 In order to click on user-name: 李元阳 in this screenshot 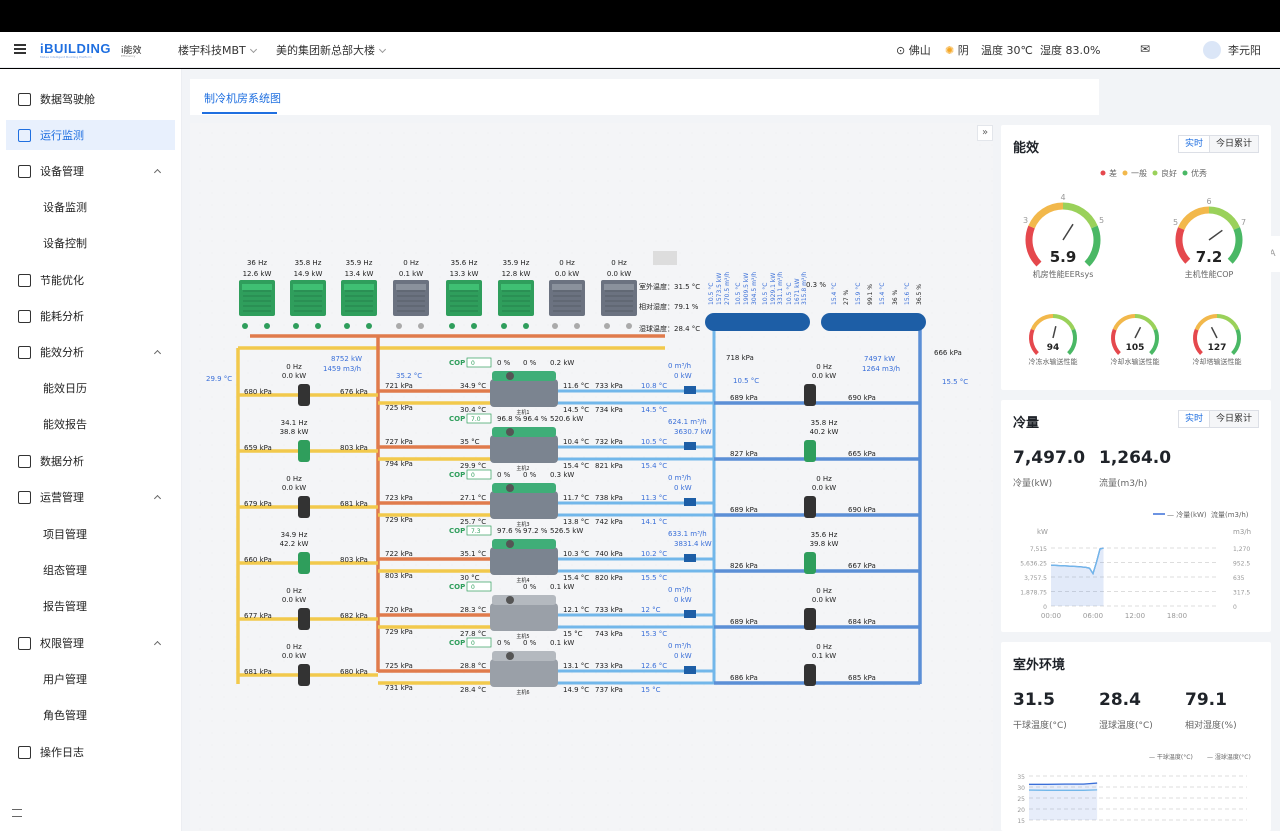, I will do `click(1244, 50)`.